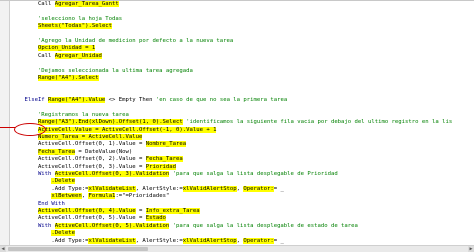 The image size is (474, 252). Describe the element at coordinates (172, 210) in the screenshot. I see `highlighted-code: Info_extra_Tarea` at that location.